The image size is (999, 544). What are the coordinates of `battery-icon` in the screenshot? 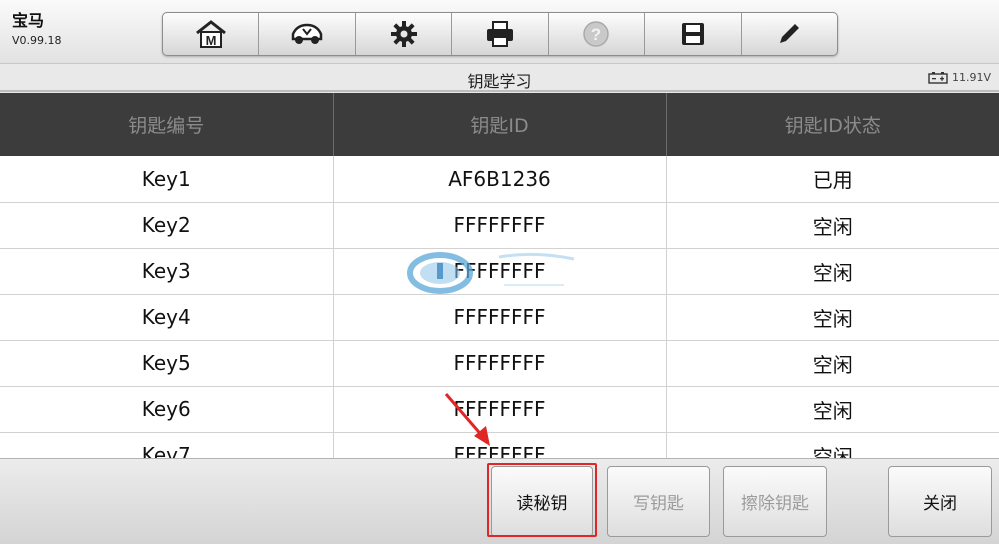 It's located at (938, 77).